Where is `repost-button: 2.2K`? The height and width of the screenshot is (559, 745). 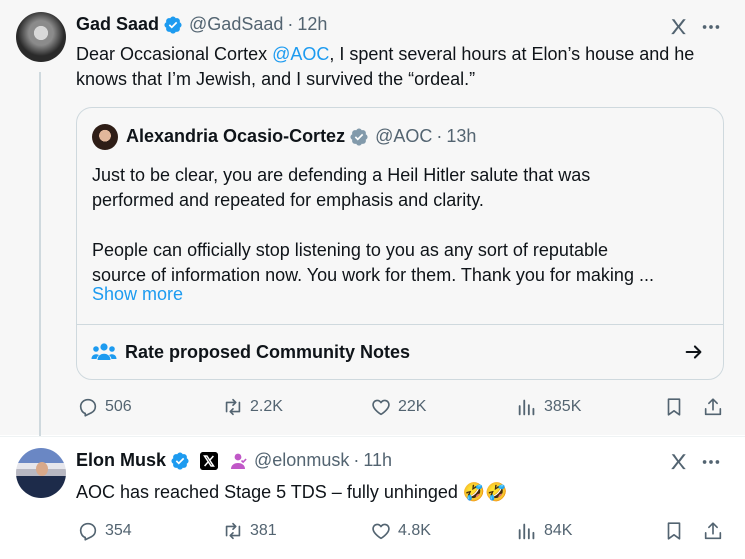
repost-button: 2.2K is located at coordinates (252, 407).